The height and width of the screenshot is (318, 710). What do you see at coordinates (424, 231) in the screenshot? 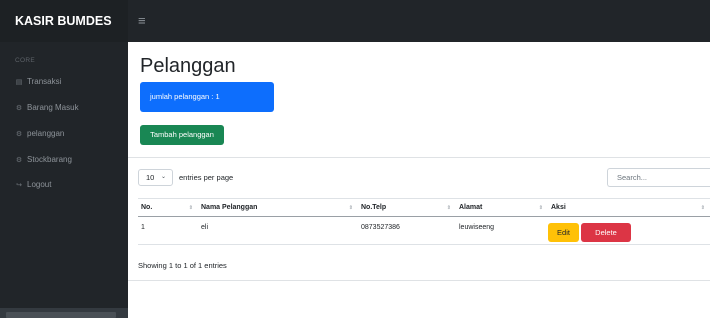
I see `table-row: 1 eli 0873527386 leuwiseeng Edit Delete` at bounding box center [424, 231].